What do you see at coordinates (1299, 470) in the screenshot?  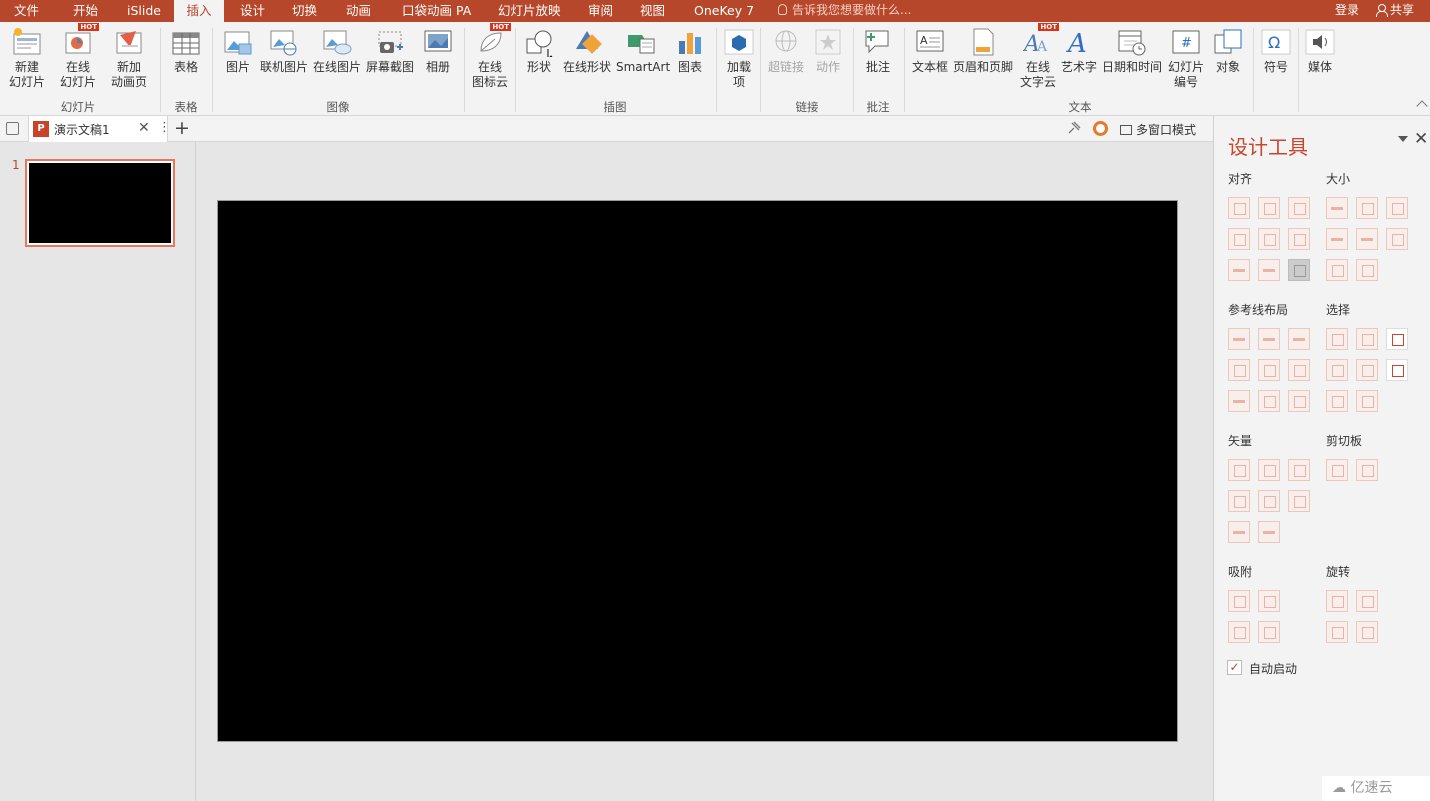 I see `fragment-tool` at bounding box center [1299, 470].